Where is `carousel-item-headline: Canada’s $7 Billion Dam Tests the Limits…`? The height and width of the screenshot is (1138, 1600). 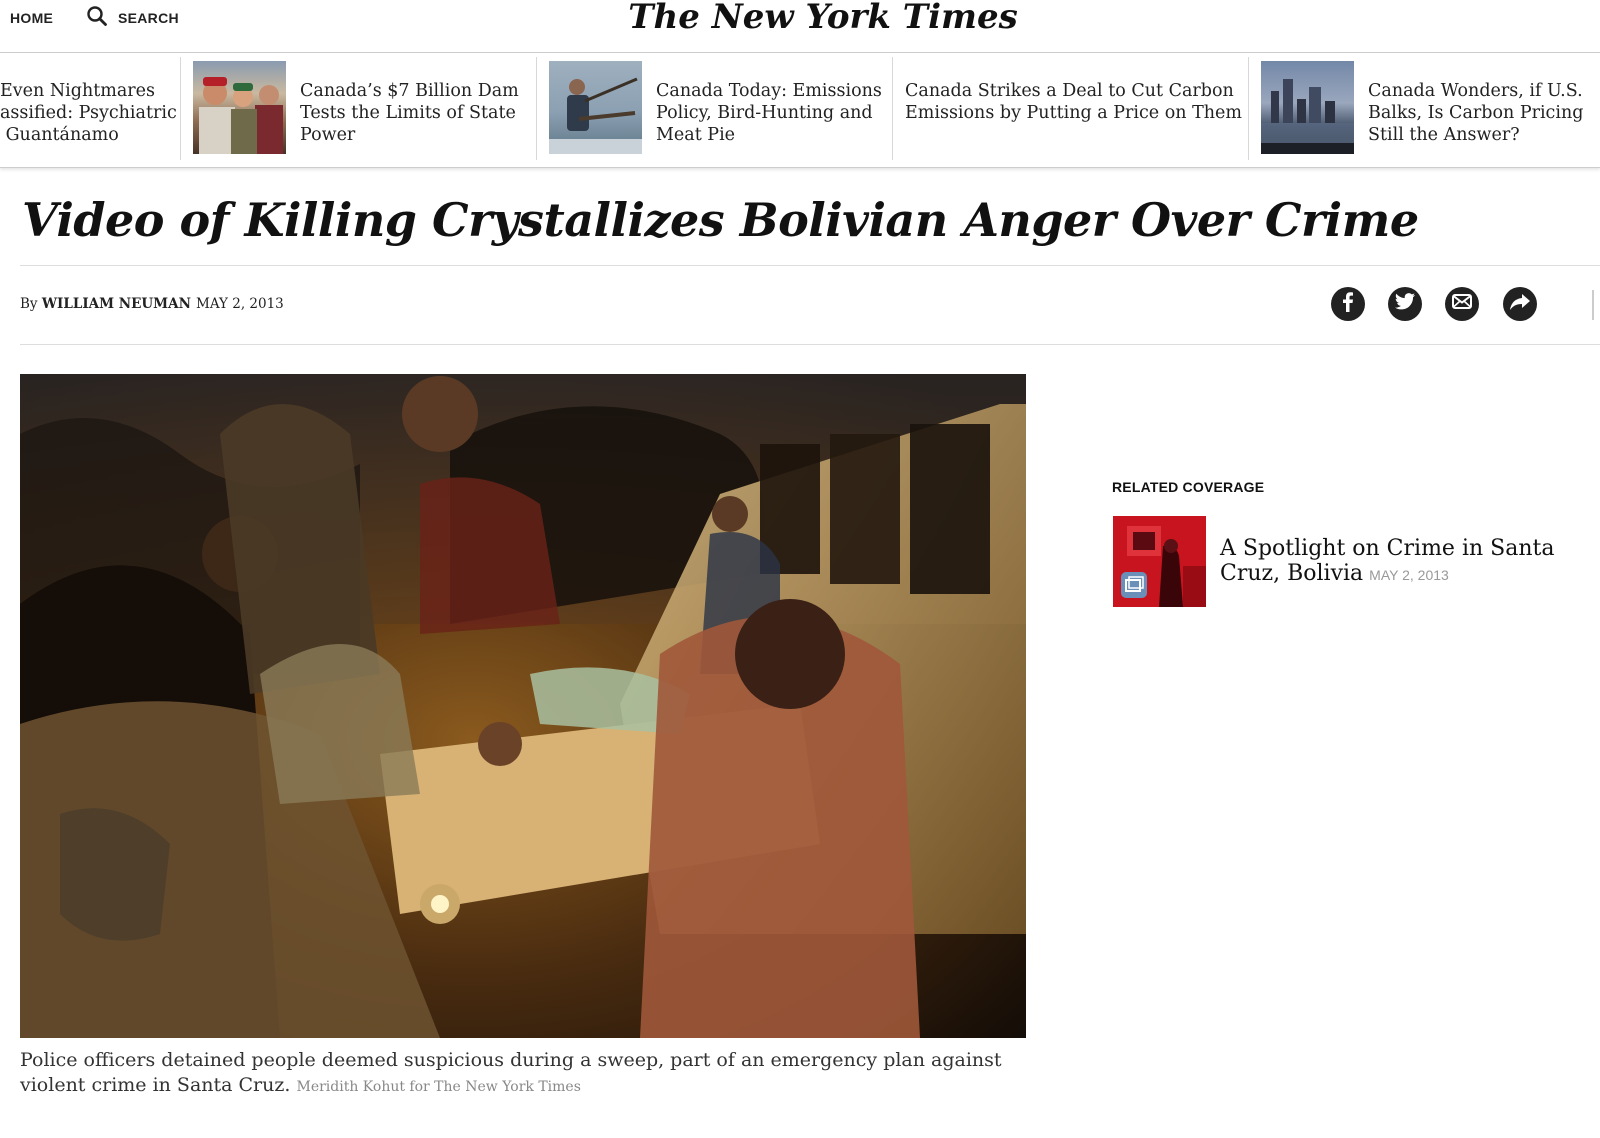
carousel-item-headline: Canada’s $7 Billion Dam Tests the Limits… is located at coordinates (409, 113).